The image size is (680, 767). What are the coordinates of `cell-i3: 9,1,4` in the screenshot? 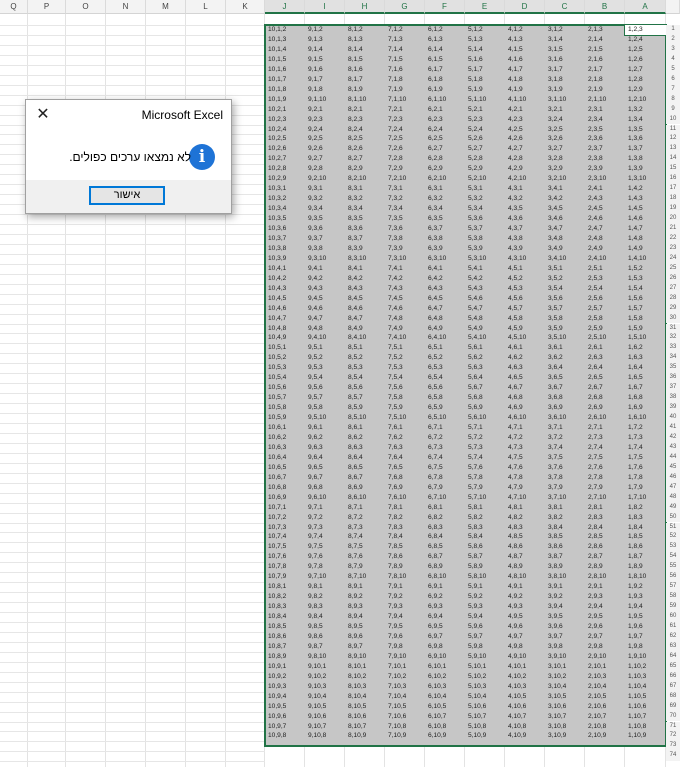 It's located at (325, 50).